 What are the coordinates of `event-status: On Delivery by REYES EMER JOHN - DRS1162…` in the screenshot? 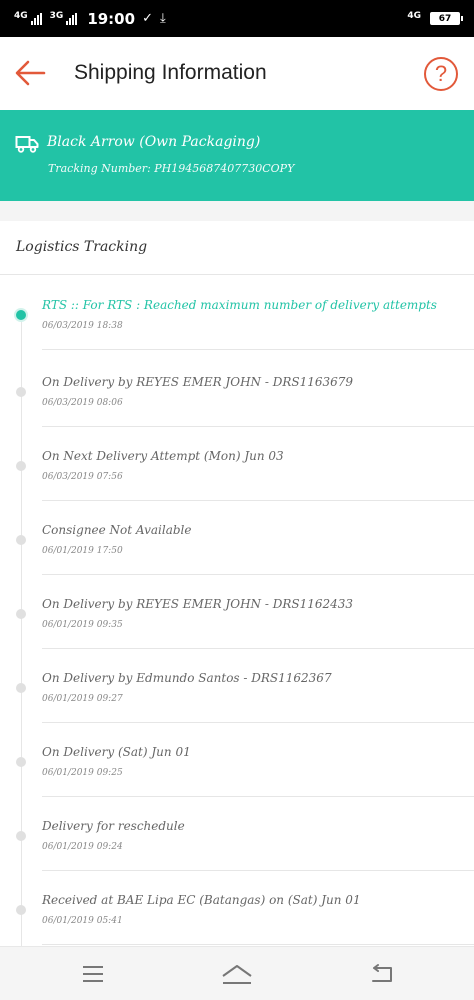 It's located at (198, 604).